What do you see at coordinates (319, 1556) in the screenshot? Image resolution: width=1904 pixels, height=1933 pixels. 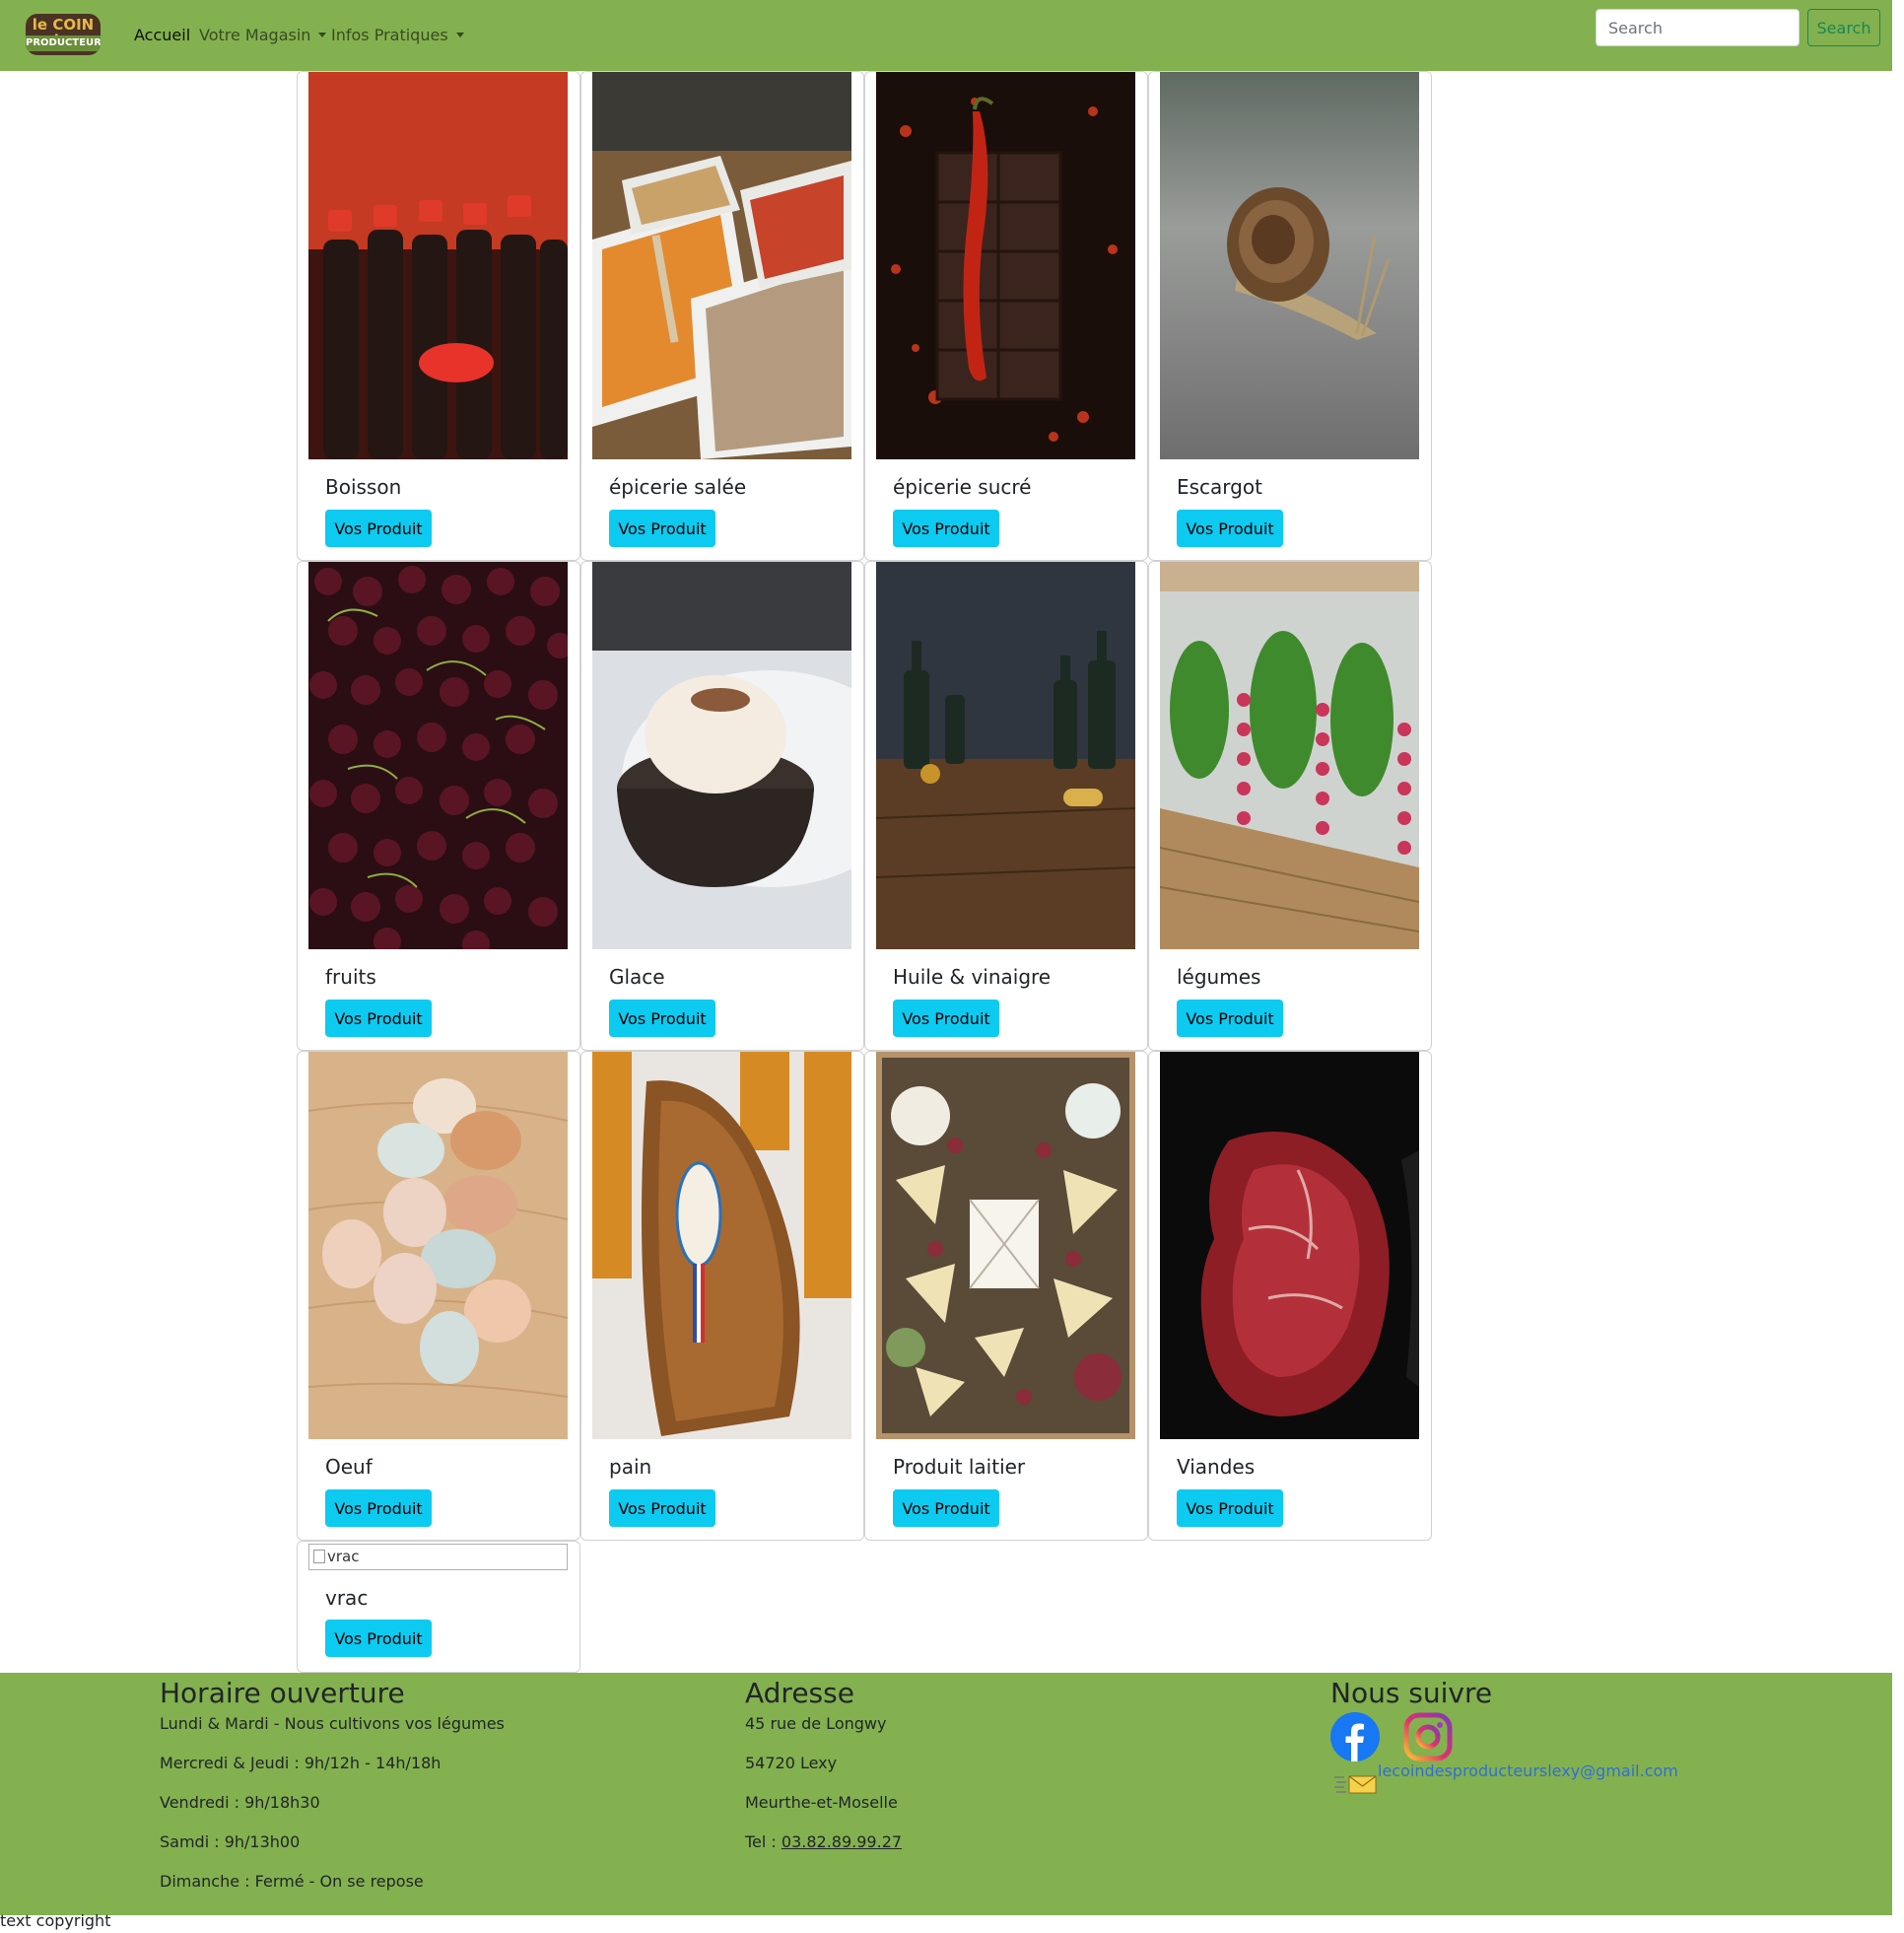 I see `broken-image-icon` at bounding box center [319, 1556].